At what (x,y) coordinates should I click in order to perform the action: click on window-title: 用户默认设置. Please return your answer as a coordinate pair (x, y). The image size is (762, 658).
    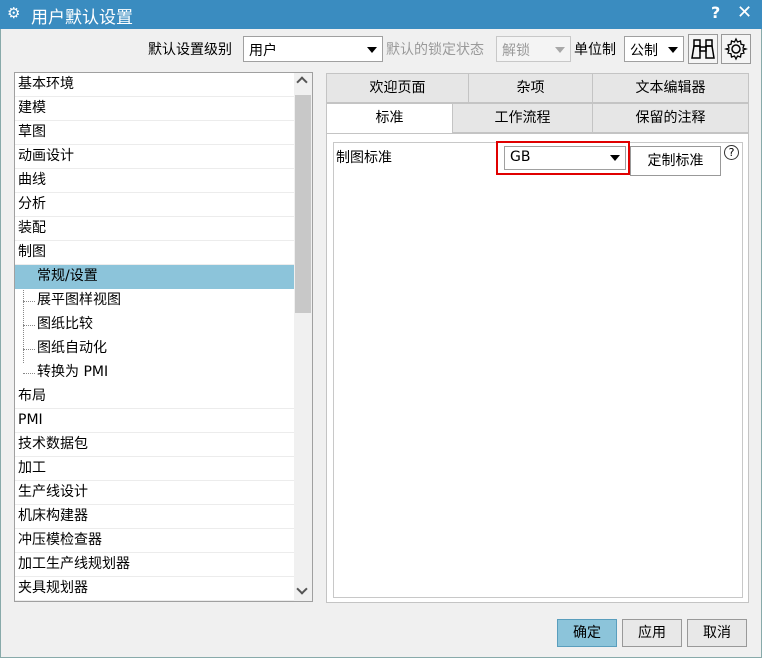
    Looking at the image, I should click on (82, 18).